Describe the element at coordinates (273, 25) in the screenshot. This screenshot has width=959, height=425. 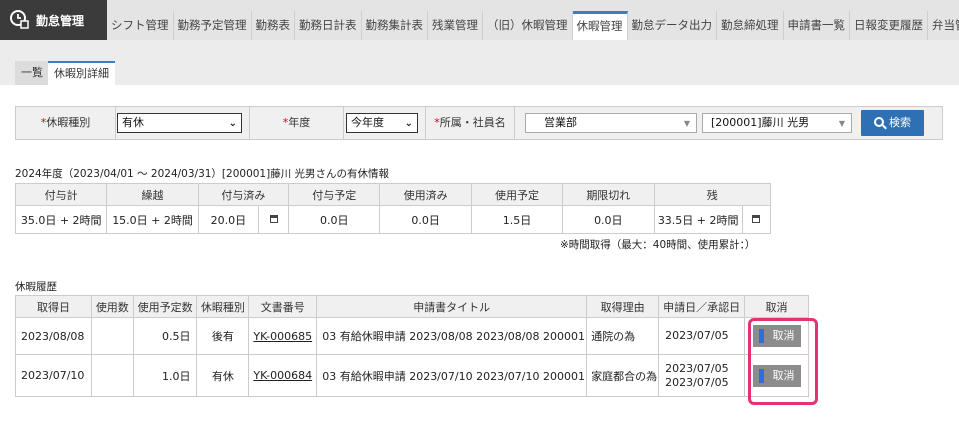
I see `nav-tab-timesheet: 勤務表` at that location.